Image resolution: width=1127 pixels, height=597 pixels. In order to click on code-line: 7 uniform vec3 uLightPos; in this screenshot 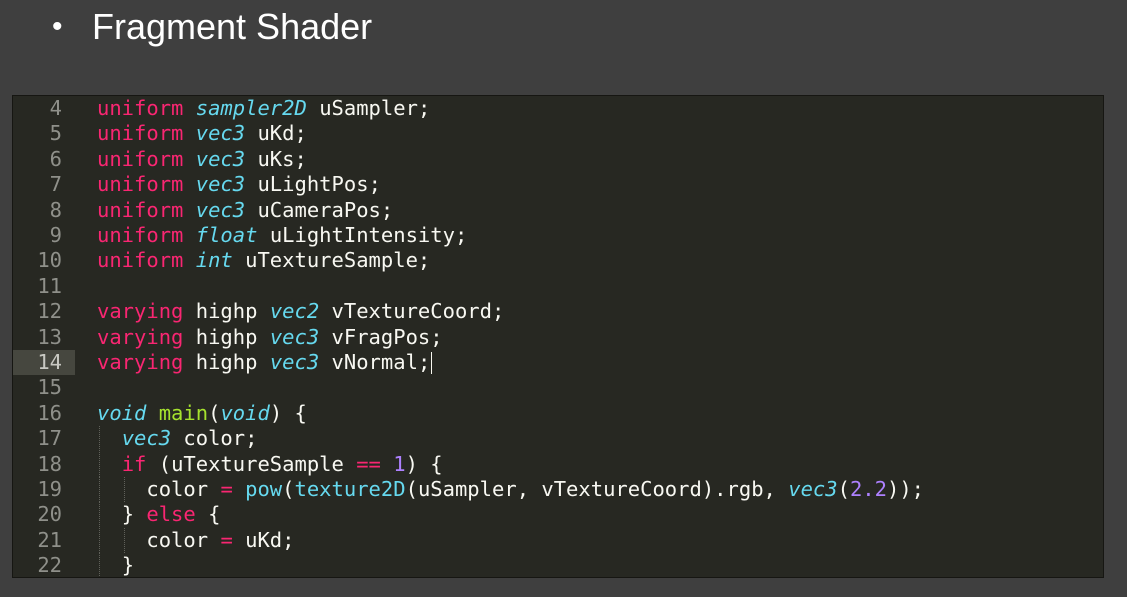, I will do `click(558, 184)`.